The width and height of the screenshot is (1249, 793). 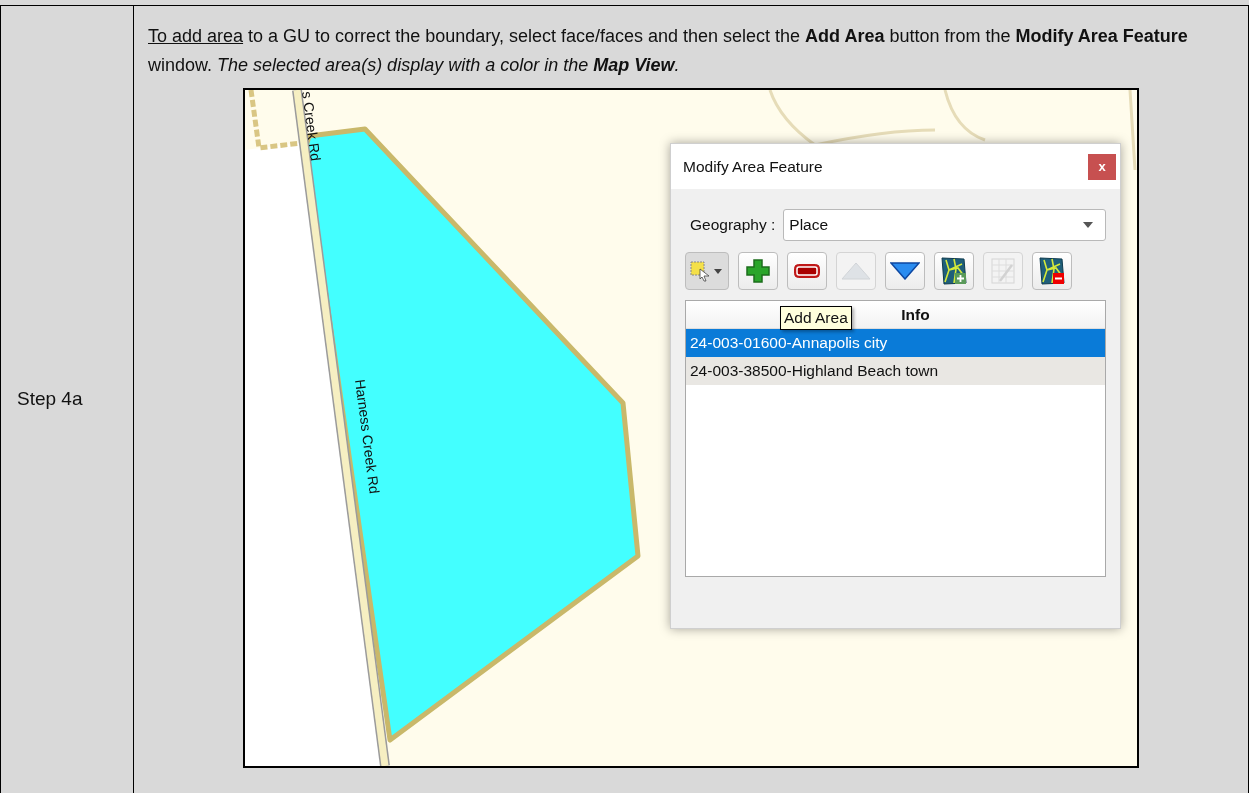 I want to click on up-triangle-icon, so click(x=856, y=271).